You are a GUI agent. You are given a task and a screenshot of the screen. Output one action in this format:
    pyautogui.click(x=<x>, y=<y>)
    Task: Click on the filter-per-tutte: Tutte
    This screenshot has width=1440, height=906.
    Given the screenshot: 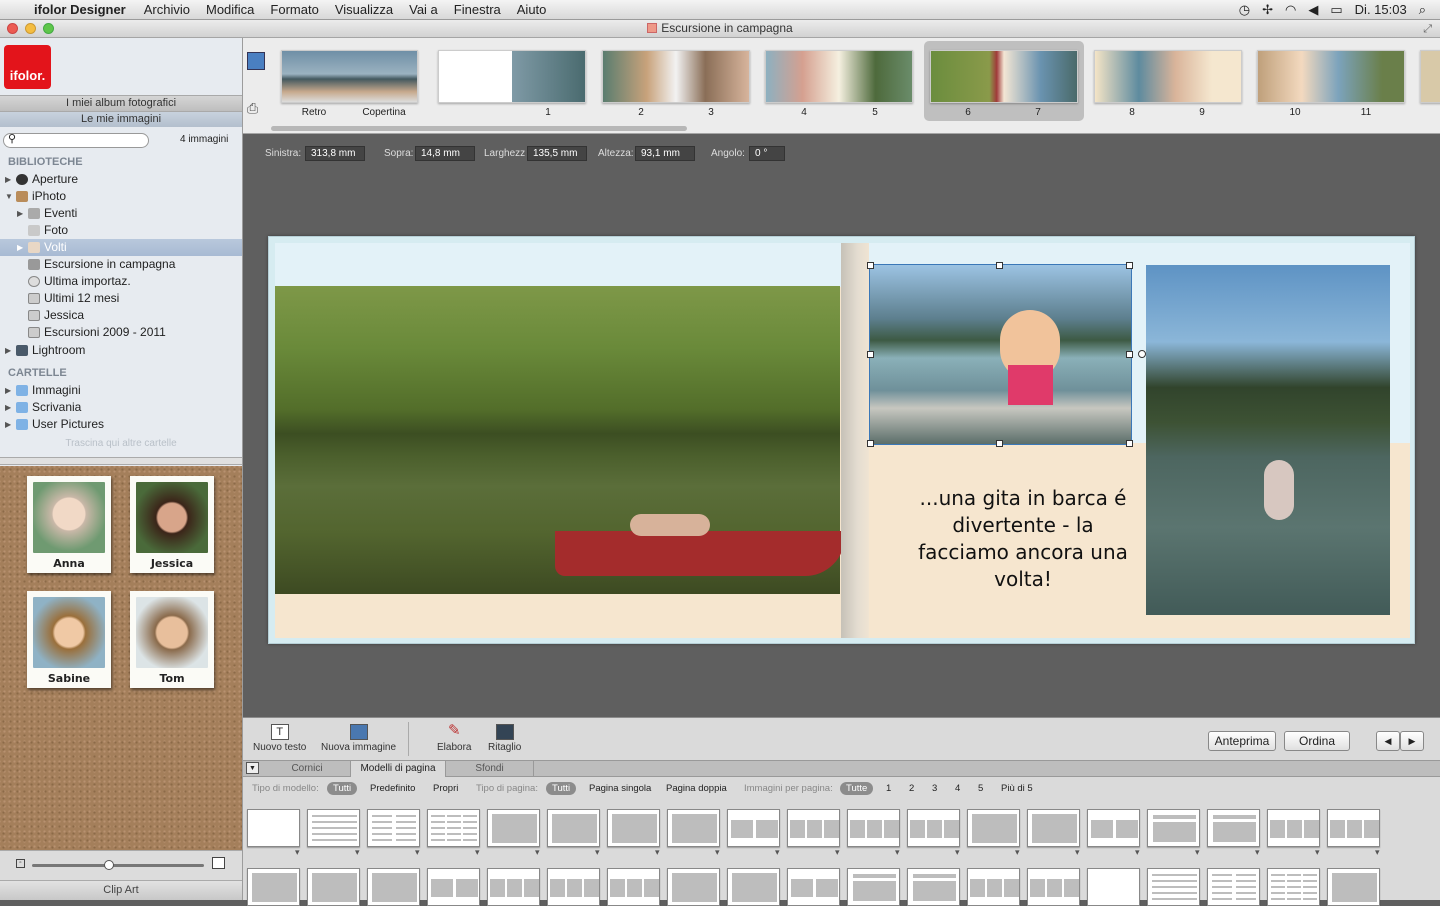 What is the action you would take?
    pyautogui.click(x=857, y=788)
    